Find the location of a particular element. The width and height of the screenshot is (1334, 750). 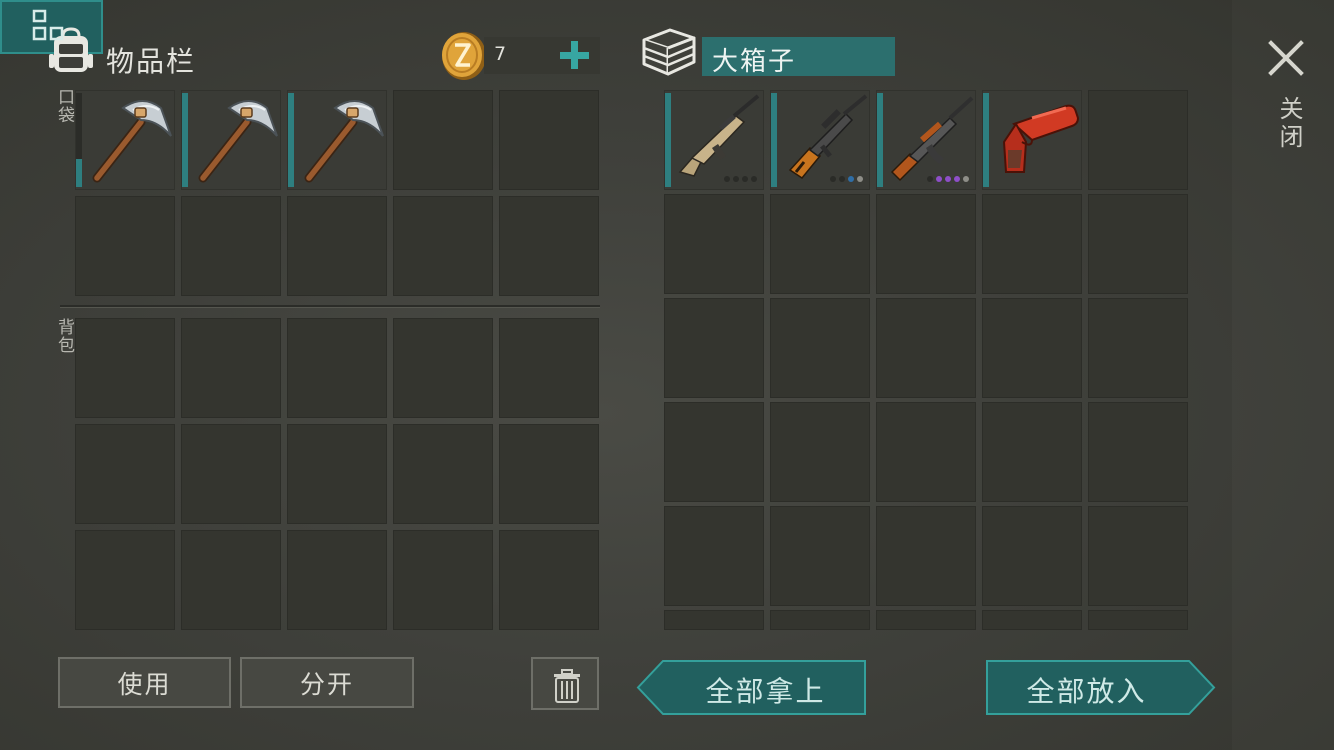

pocket-label: 口袋 is located at coordinates (64, 106).